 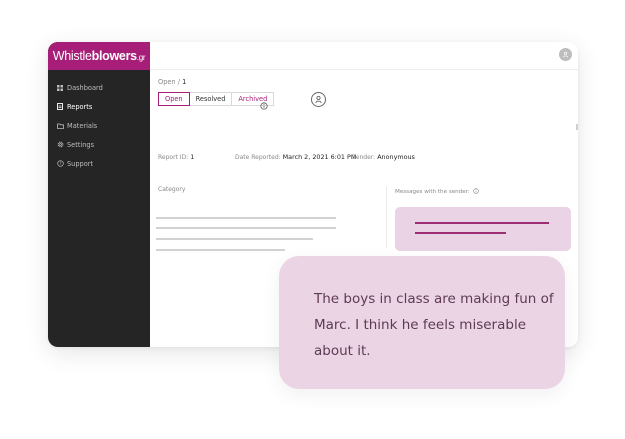 I want to click on breadcrumb-parent: Open, so click(x=167, y=82).